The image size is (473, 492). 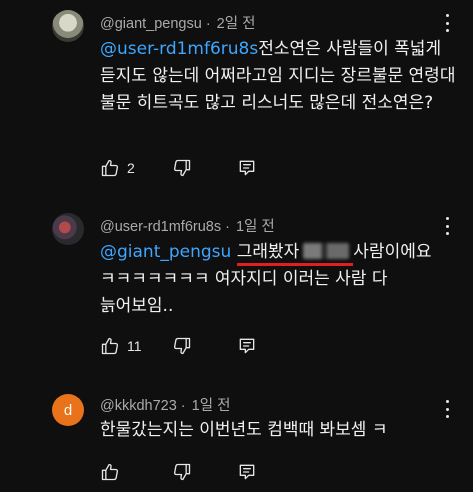 I want to click on redacted-name, so click(x=326, y=251).